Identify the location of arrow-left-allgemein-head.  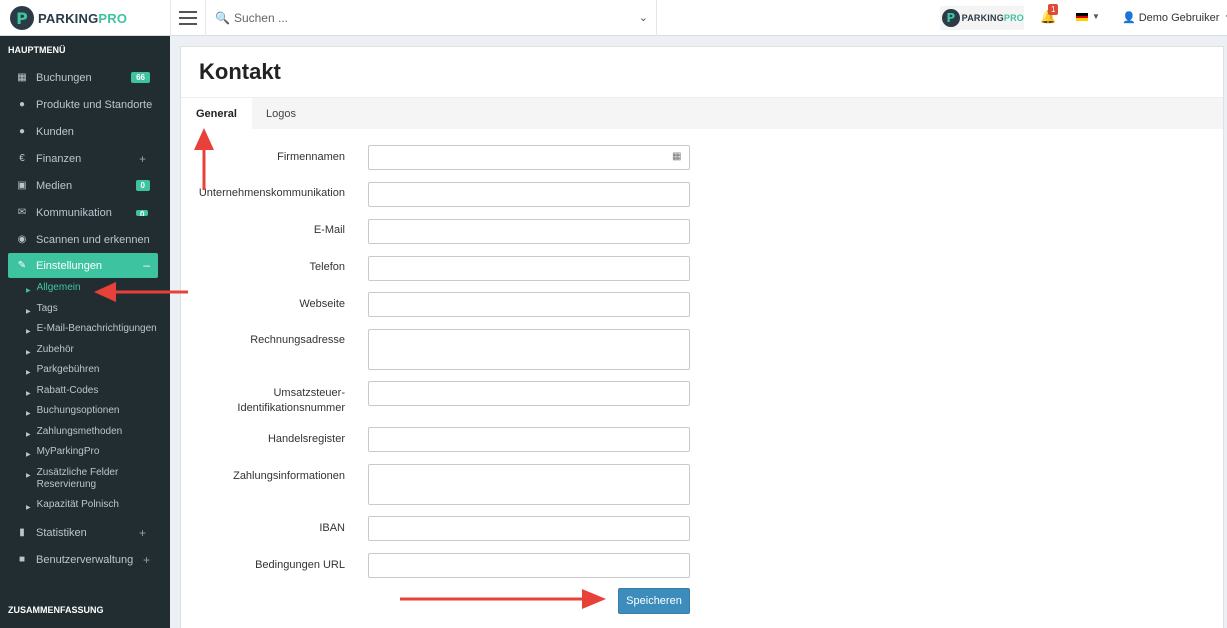
(105, 292).